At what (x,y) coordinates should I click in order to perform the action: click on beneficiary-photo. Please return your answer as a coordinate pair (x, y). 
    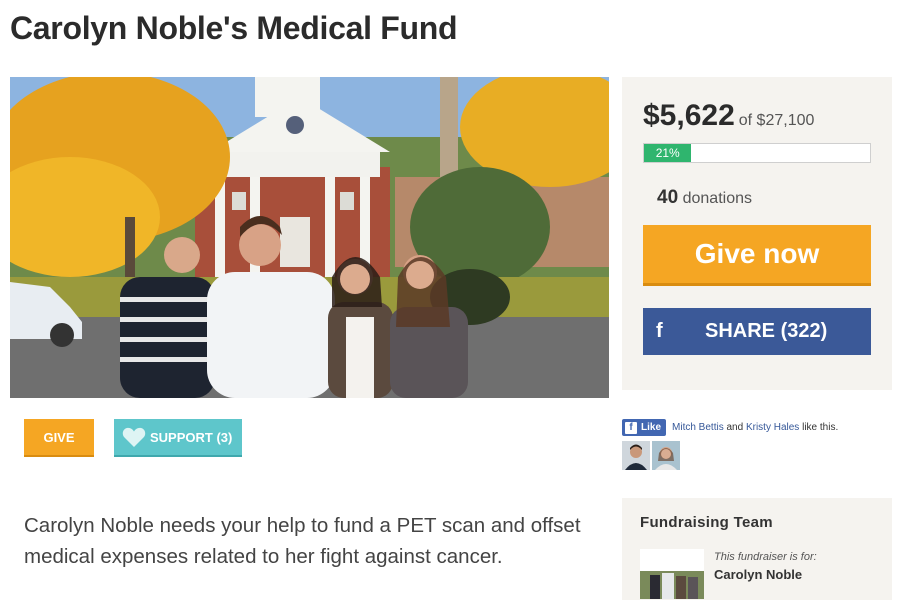
    Looking at the image, I should click on (672, 574).